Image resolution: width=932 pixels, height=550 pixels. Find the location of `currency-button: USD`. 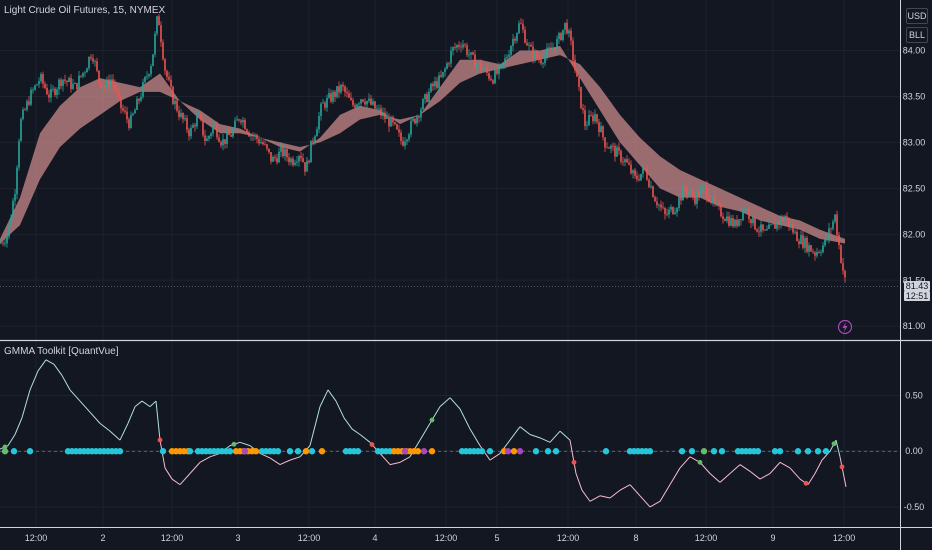

currency-button: USD is located at coordinates (917, 16).